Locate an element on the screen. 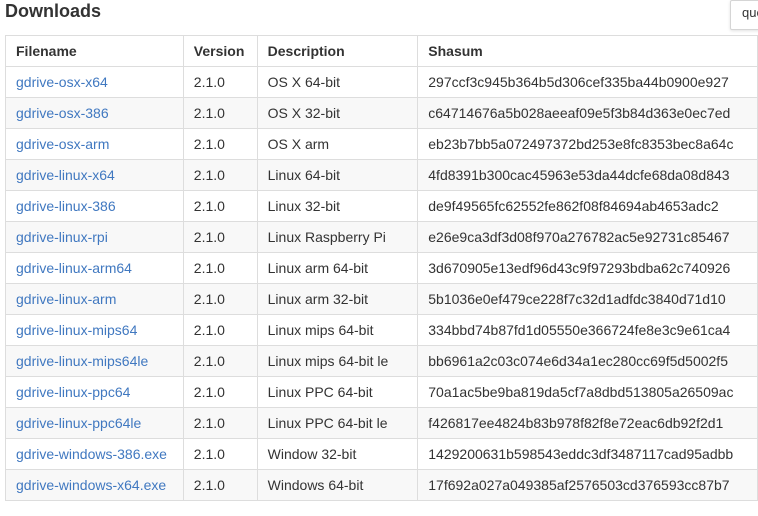 This screenshot has width=758, height=516. download-link: gdrive-linux-mips64le is located at coordinates (82, 361).